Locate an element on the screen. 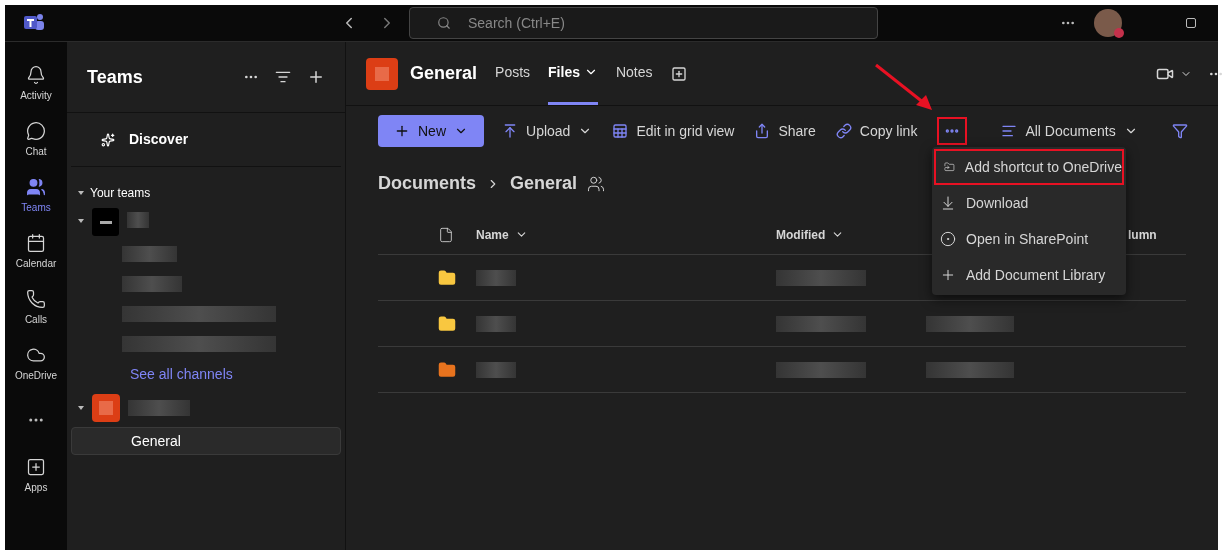  rail-item: Apps is located at coordinates (36, 476).